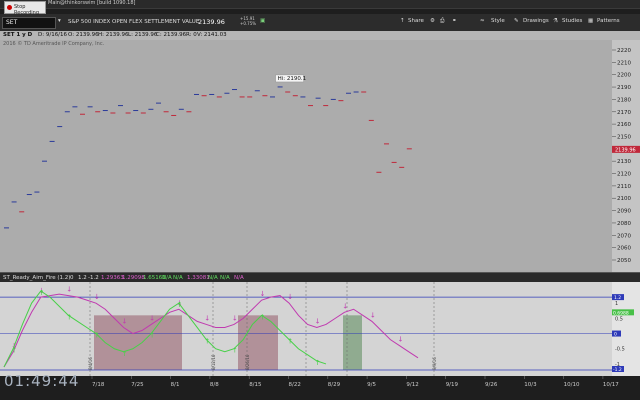 The image size is (640, 400). Describe the element at coordinates (133, 278) in the screenshot. I see `study-value-4: 1.29098` at that location.